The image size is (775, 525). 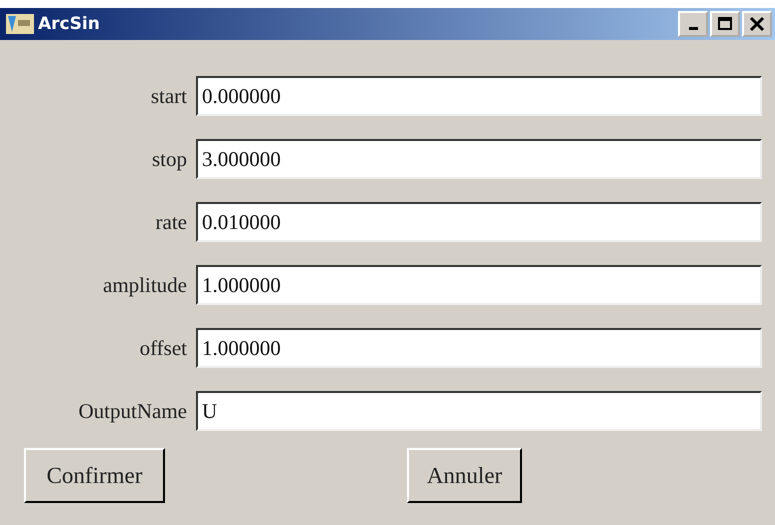 I want to click on field-label: offset, so click(x=162, y=348).